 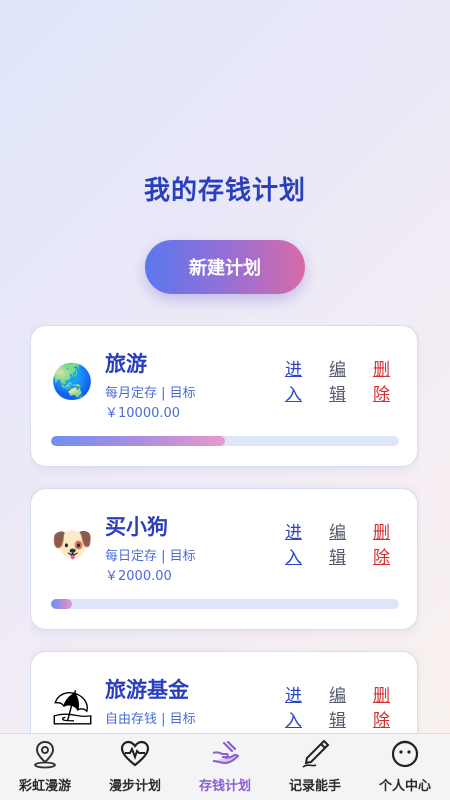 I want to click on plan-name: 旅游基金, so click(x=147, y=690).